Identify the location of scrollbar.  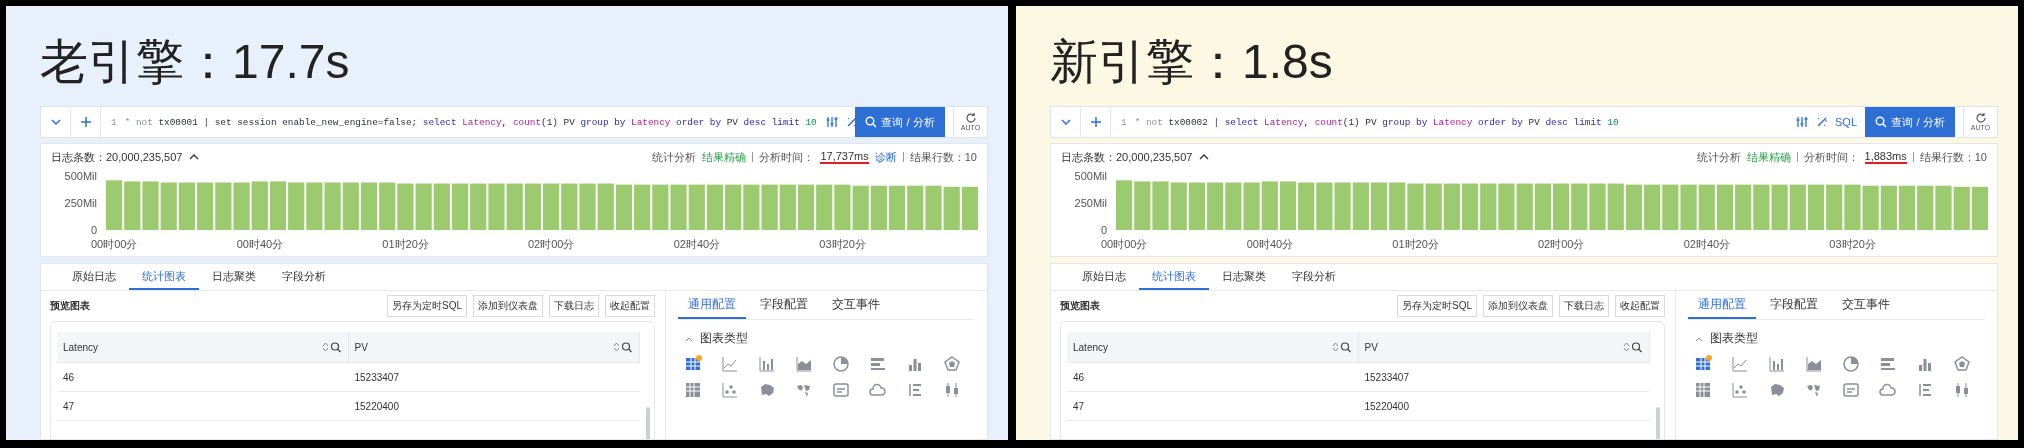
(648, 423).